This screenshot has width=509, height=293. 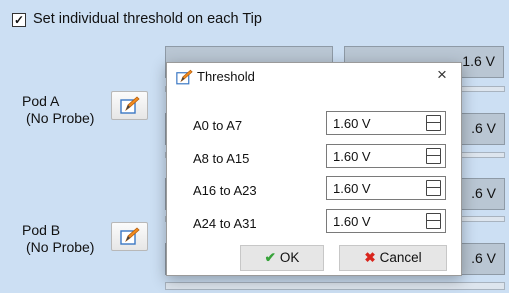 What do you see at coordinates (221, 158) in the screenshot?
I see `row-label-a8-a15: A8 to A15` at bounding box center [221, 158].